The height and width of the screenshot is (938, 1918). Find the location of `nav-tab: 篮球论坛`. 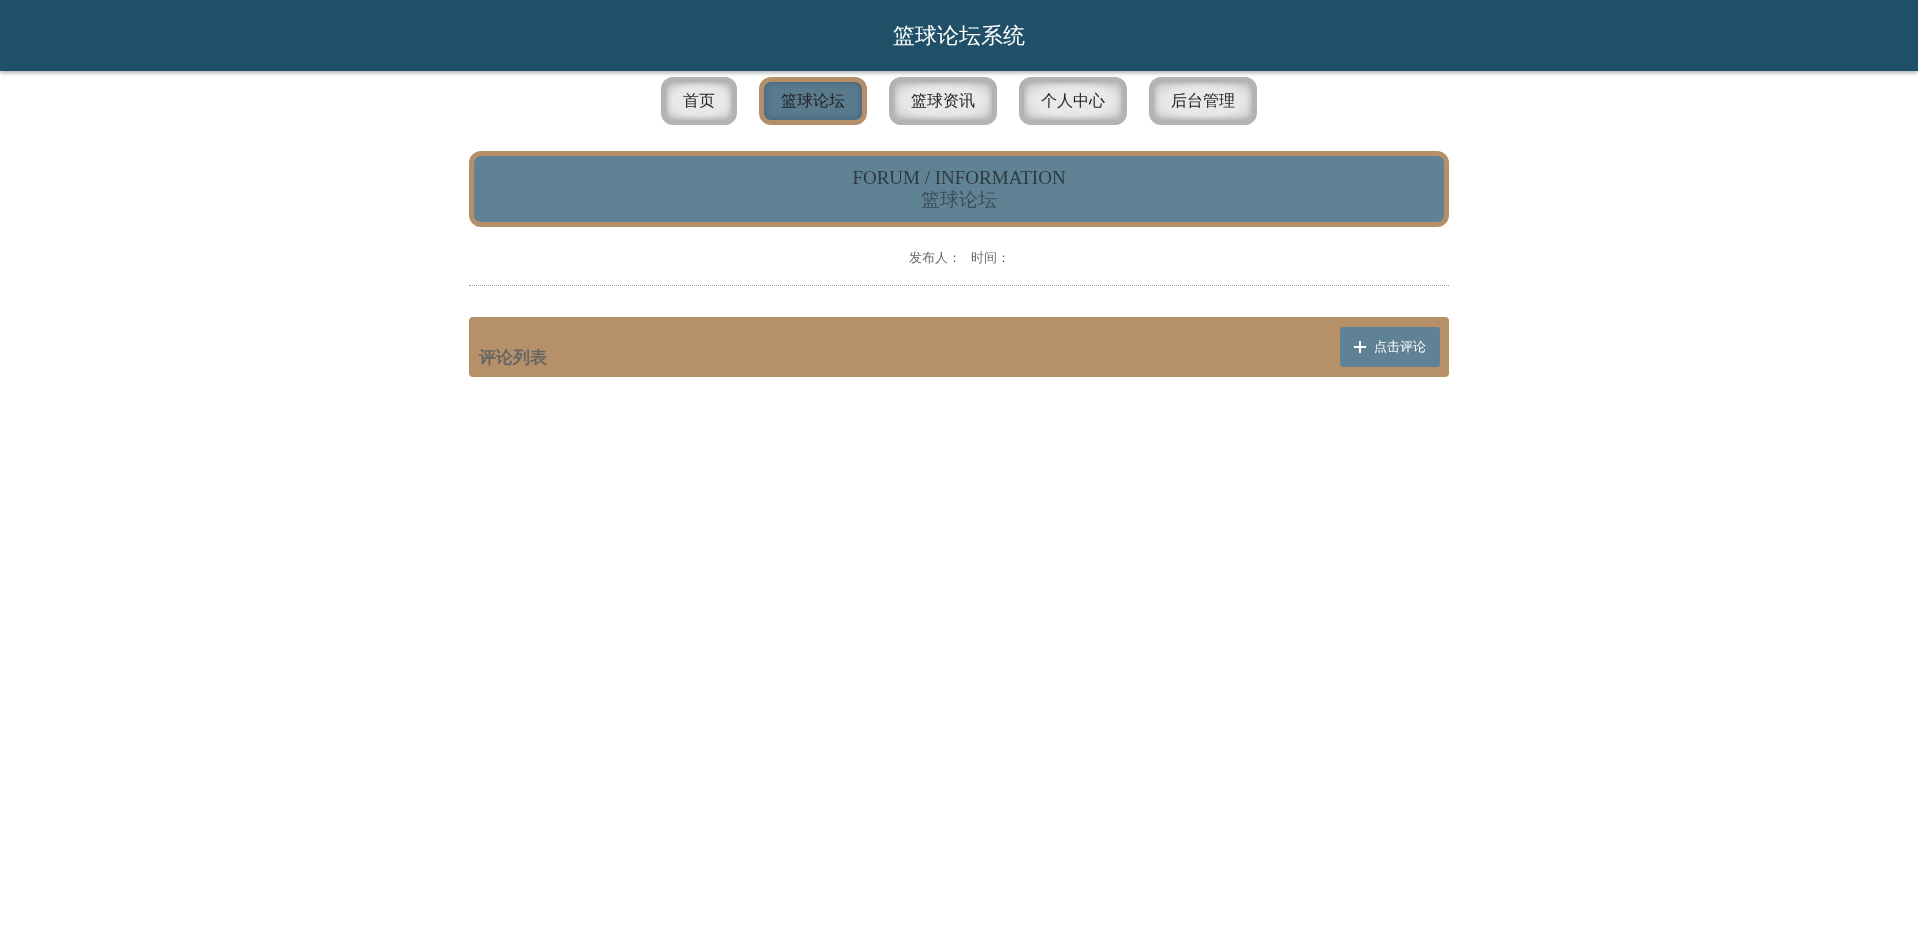

nav-tab: 篮球论坛 is located at coordinates (813, 101).